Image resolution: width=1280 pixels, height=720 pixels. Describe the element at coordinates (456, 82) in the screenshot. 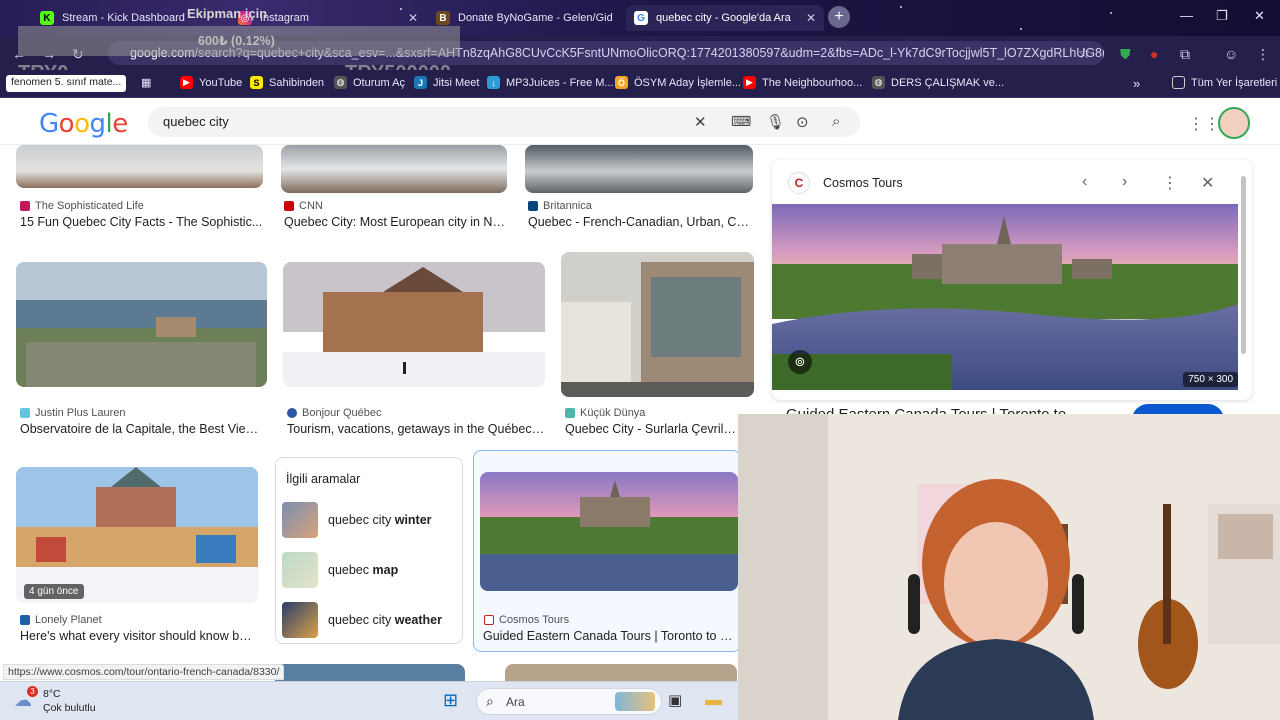

I see `bookmark-label: Jitsi Meet` at that location.